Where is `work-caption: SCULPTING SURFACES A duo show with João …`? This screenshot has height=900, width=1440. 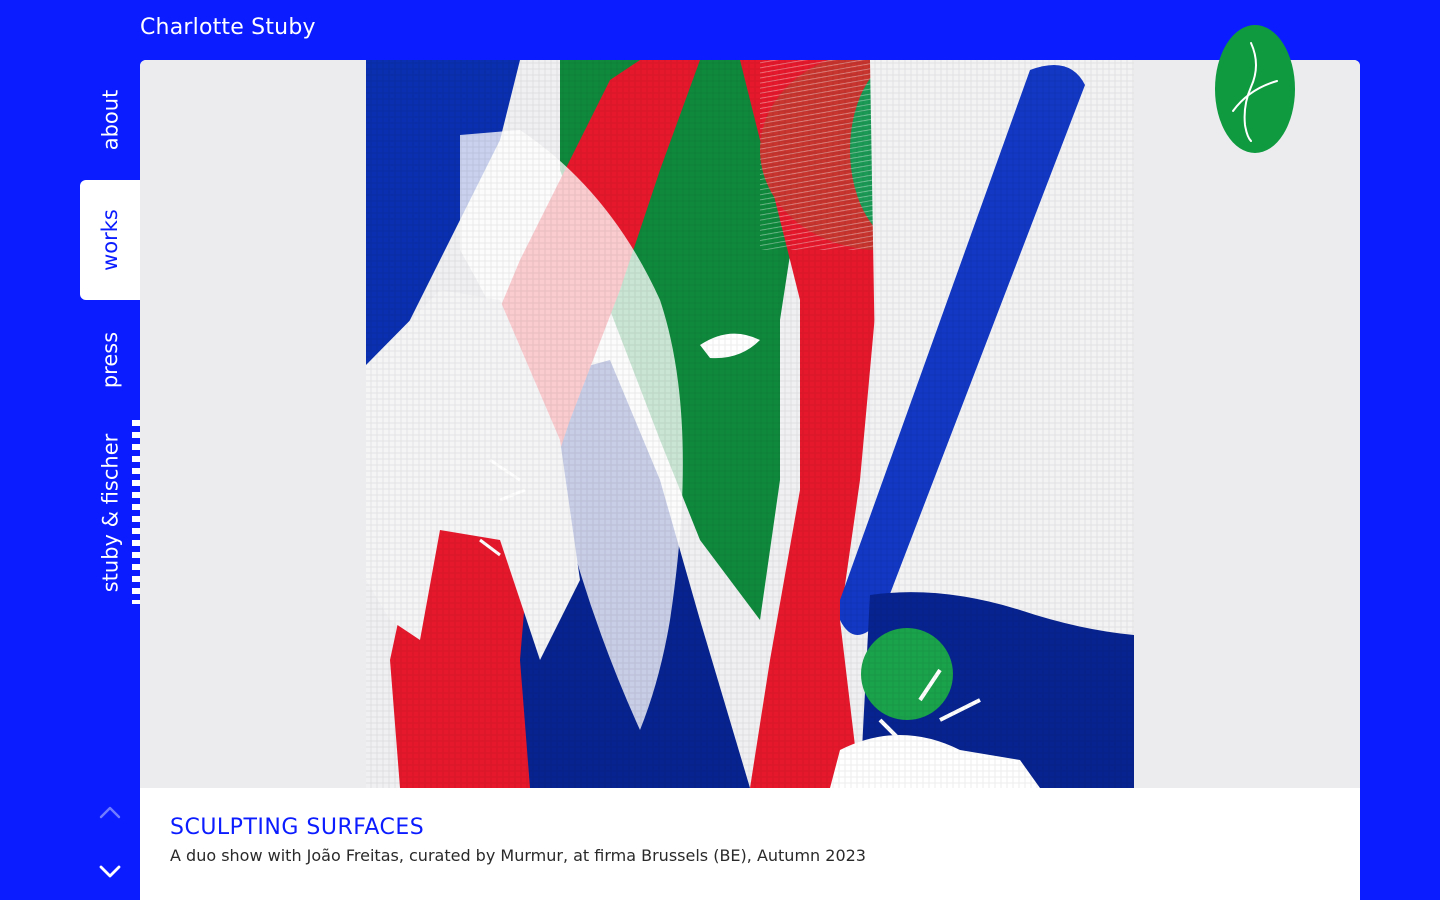
work-caption: SCULPTING SURFACES A duo show with João … is located at coordinates (518, 840).